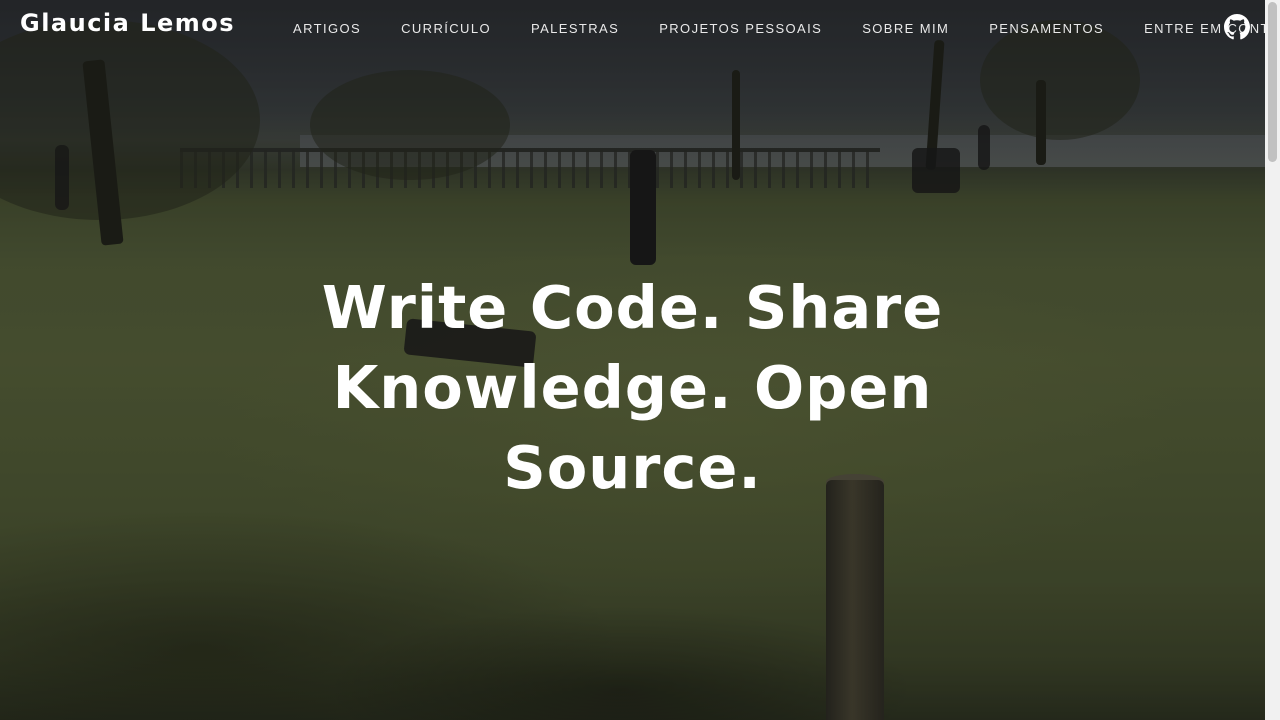 This screenshot has width=1280, height=720. I want to click on hero-headline-line-1: Write Code. Share, so click(632, 307).